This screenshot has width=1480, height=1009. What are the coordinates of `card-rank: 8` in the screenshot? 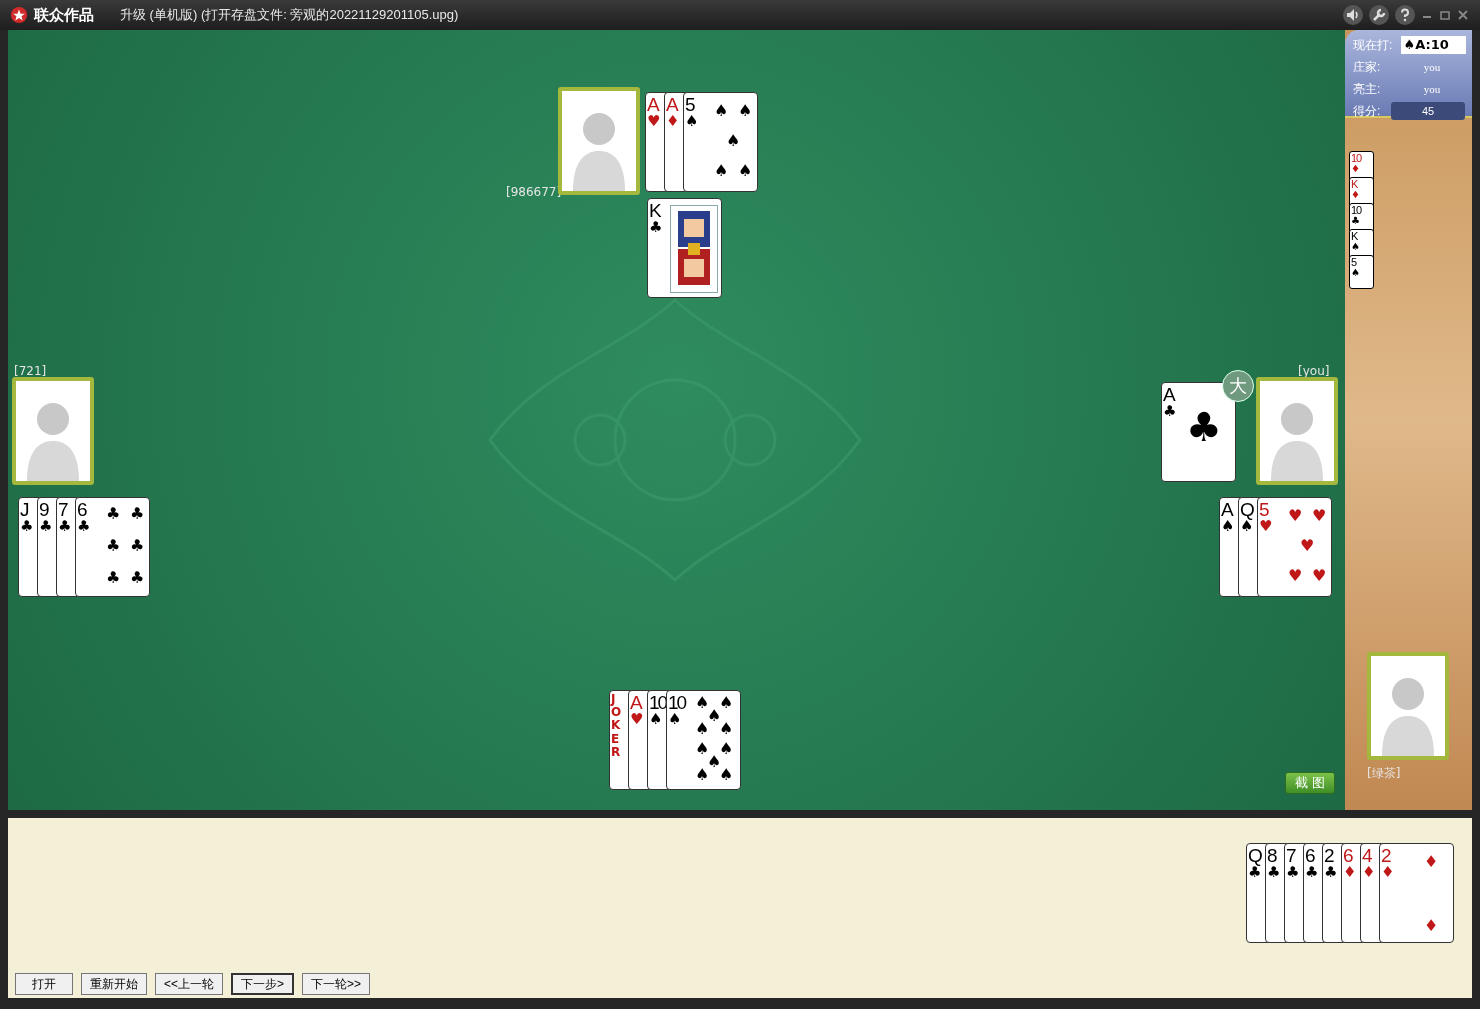 It's located at (1271, 855).